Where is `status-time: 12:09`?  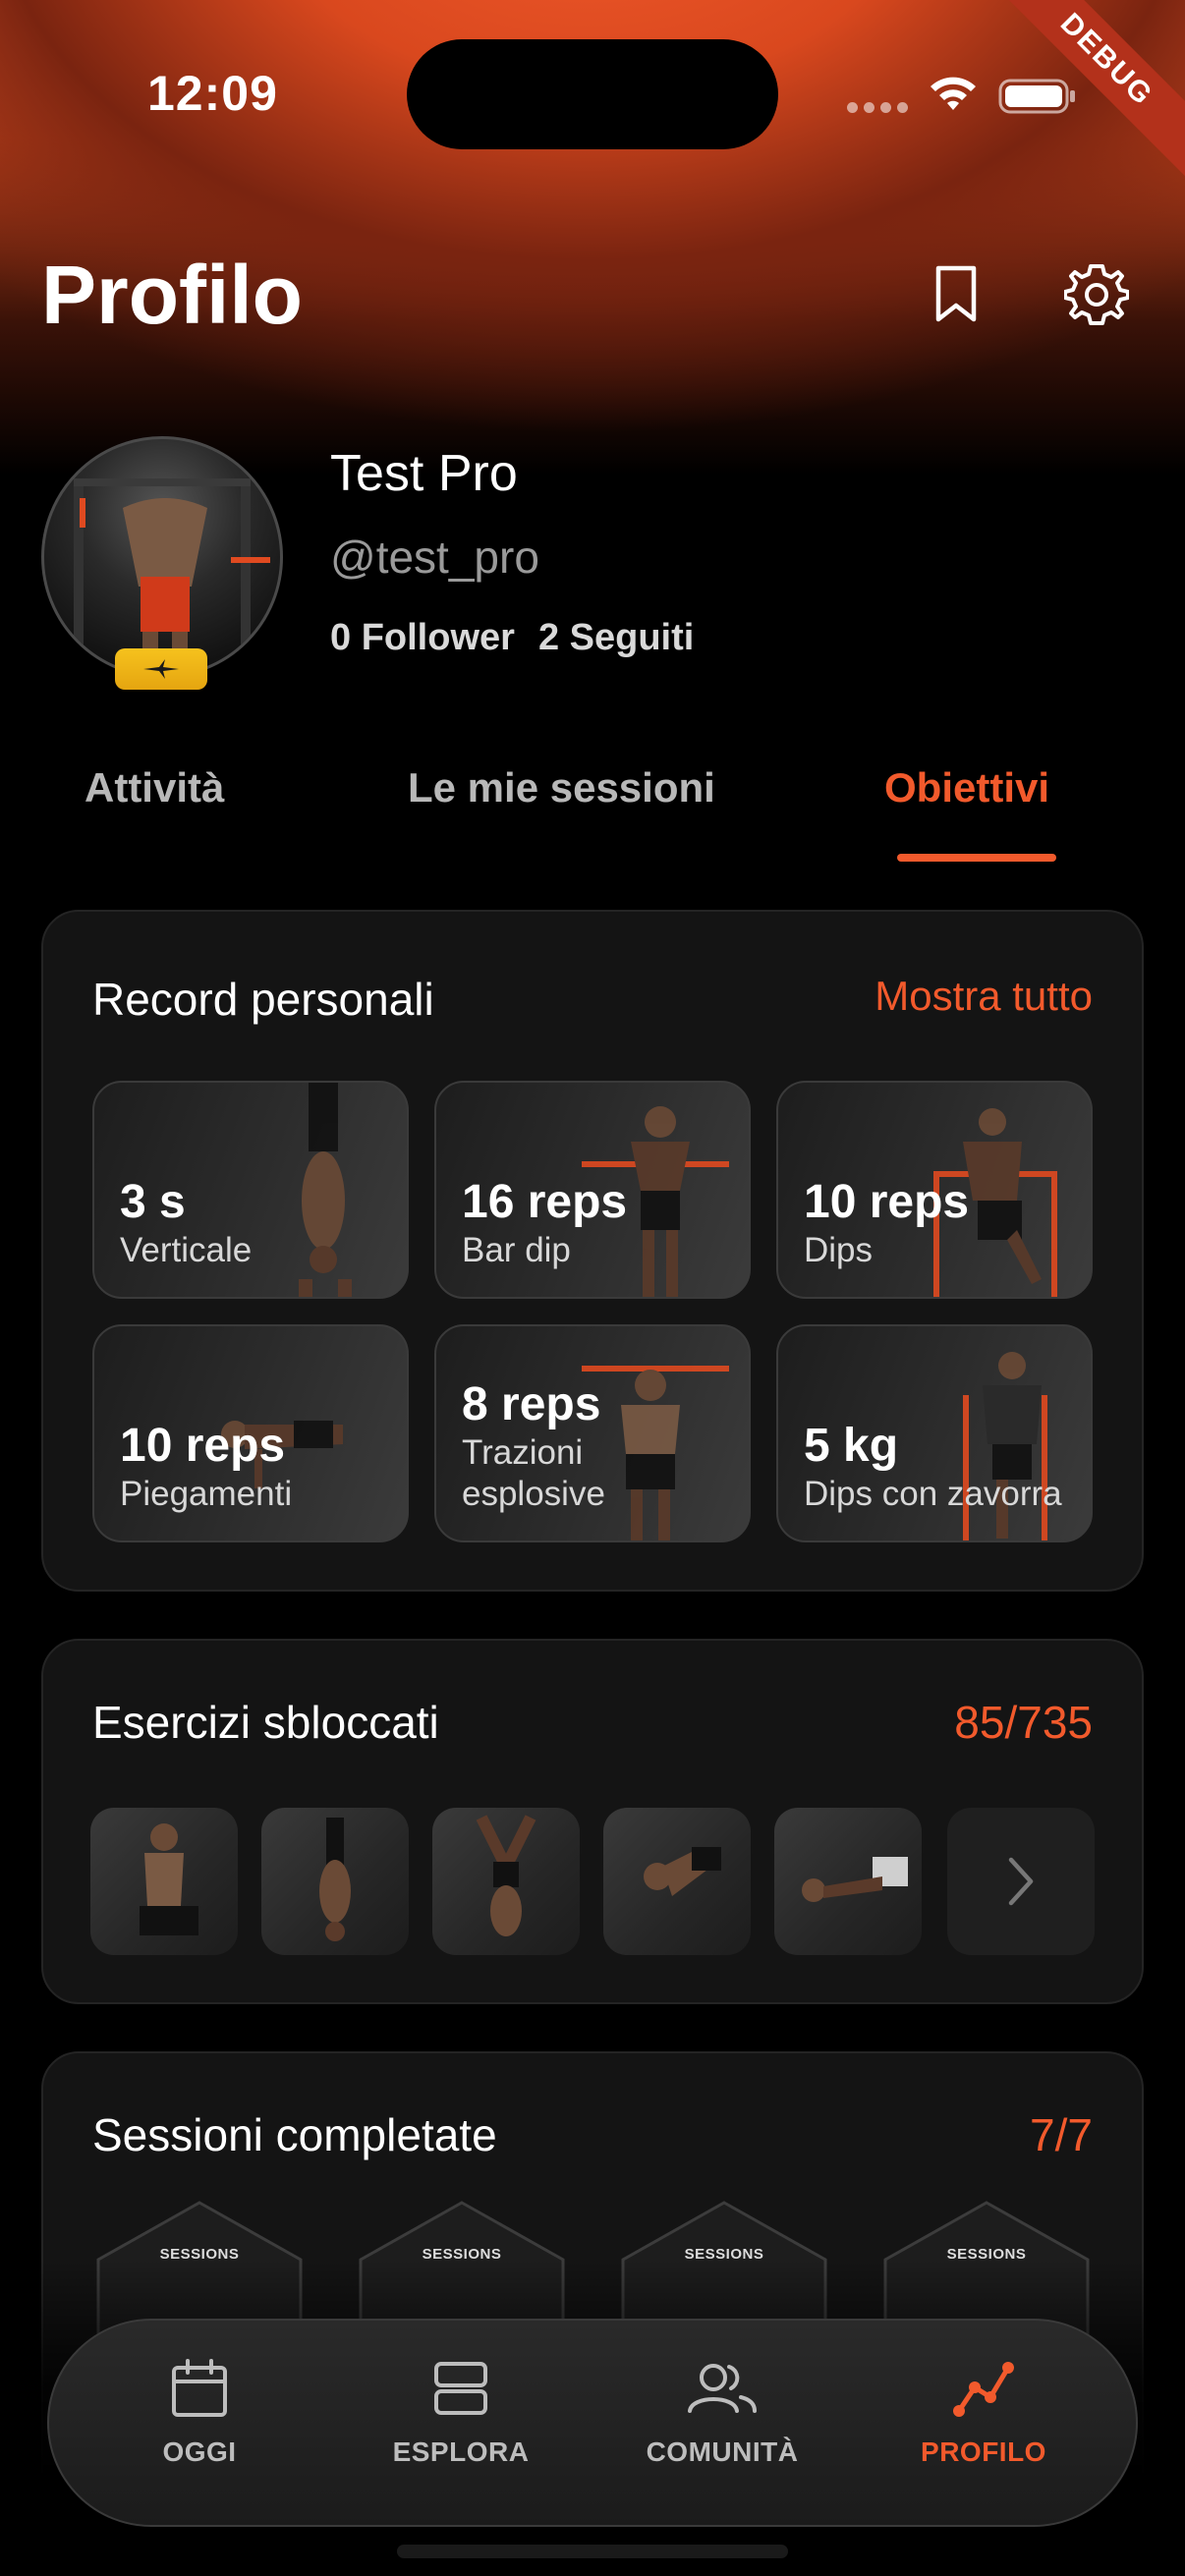 status-time: 12:09 is located at coordinates (213, 93).